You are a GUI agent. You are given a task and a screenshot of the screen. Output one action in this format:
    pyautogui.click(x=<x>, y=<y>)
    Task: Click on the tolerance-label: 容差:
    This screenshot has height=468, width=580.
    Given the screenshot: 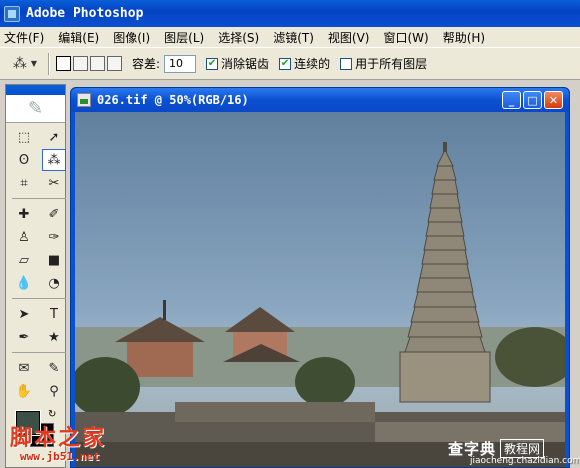 What is the action you would take?
    pyautogui.click(x=146, y=64)
    